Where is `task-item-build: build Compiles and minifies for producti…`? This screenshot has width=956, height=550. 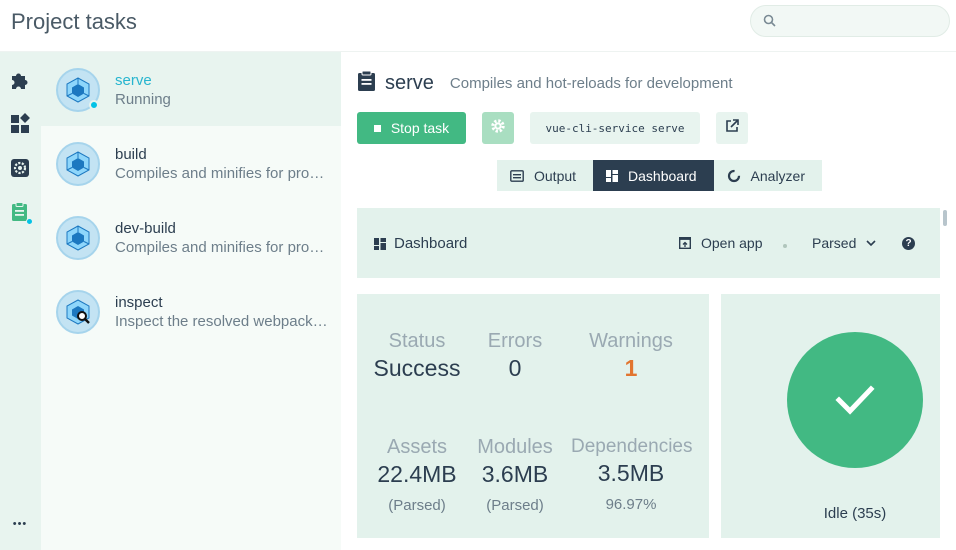
task-item-build: build Compiles and minifies for producti… is located at coordinates (191, 163).